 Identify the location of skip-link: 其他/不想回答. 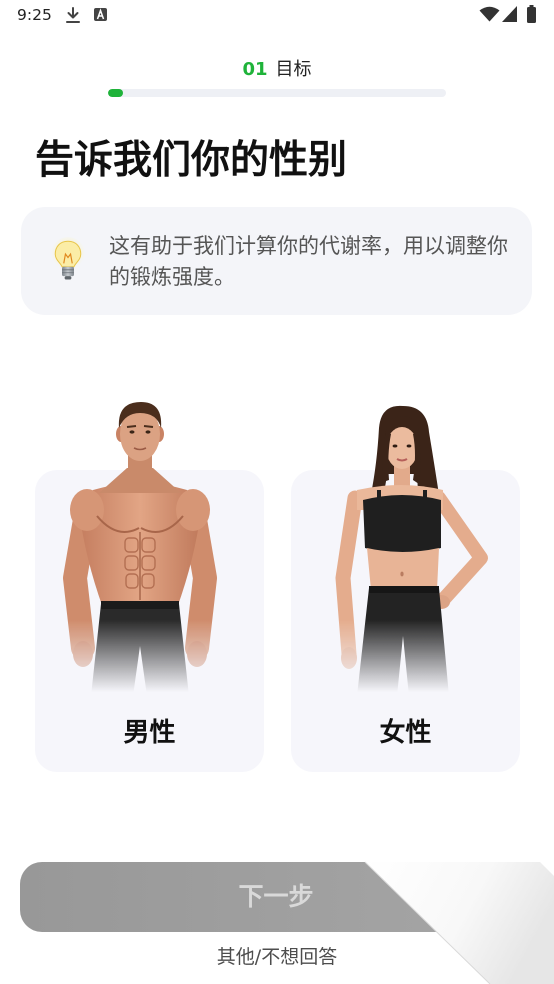
(277, 957).